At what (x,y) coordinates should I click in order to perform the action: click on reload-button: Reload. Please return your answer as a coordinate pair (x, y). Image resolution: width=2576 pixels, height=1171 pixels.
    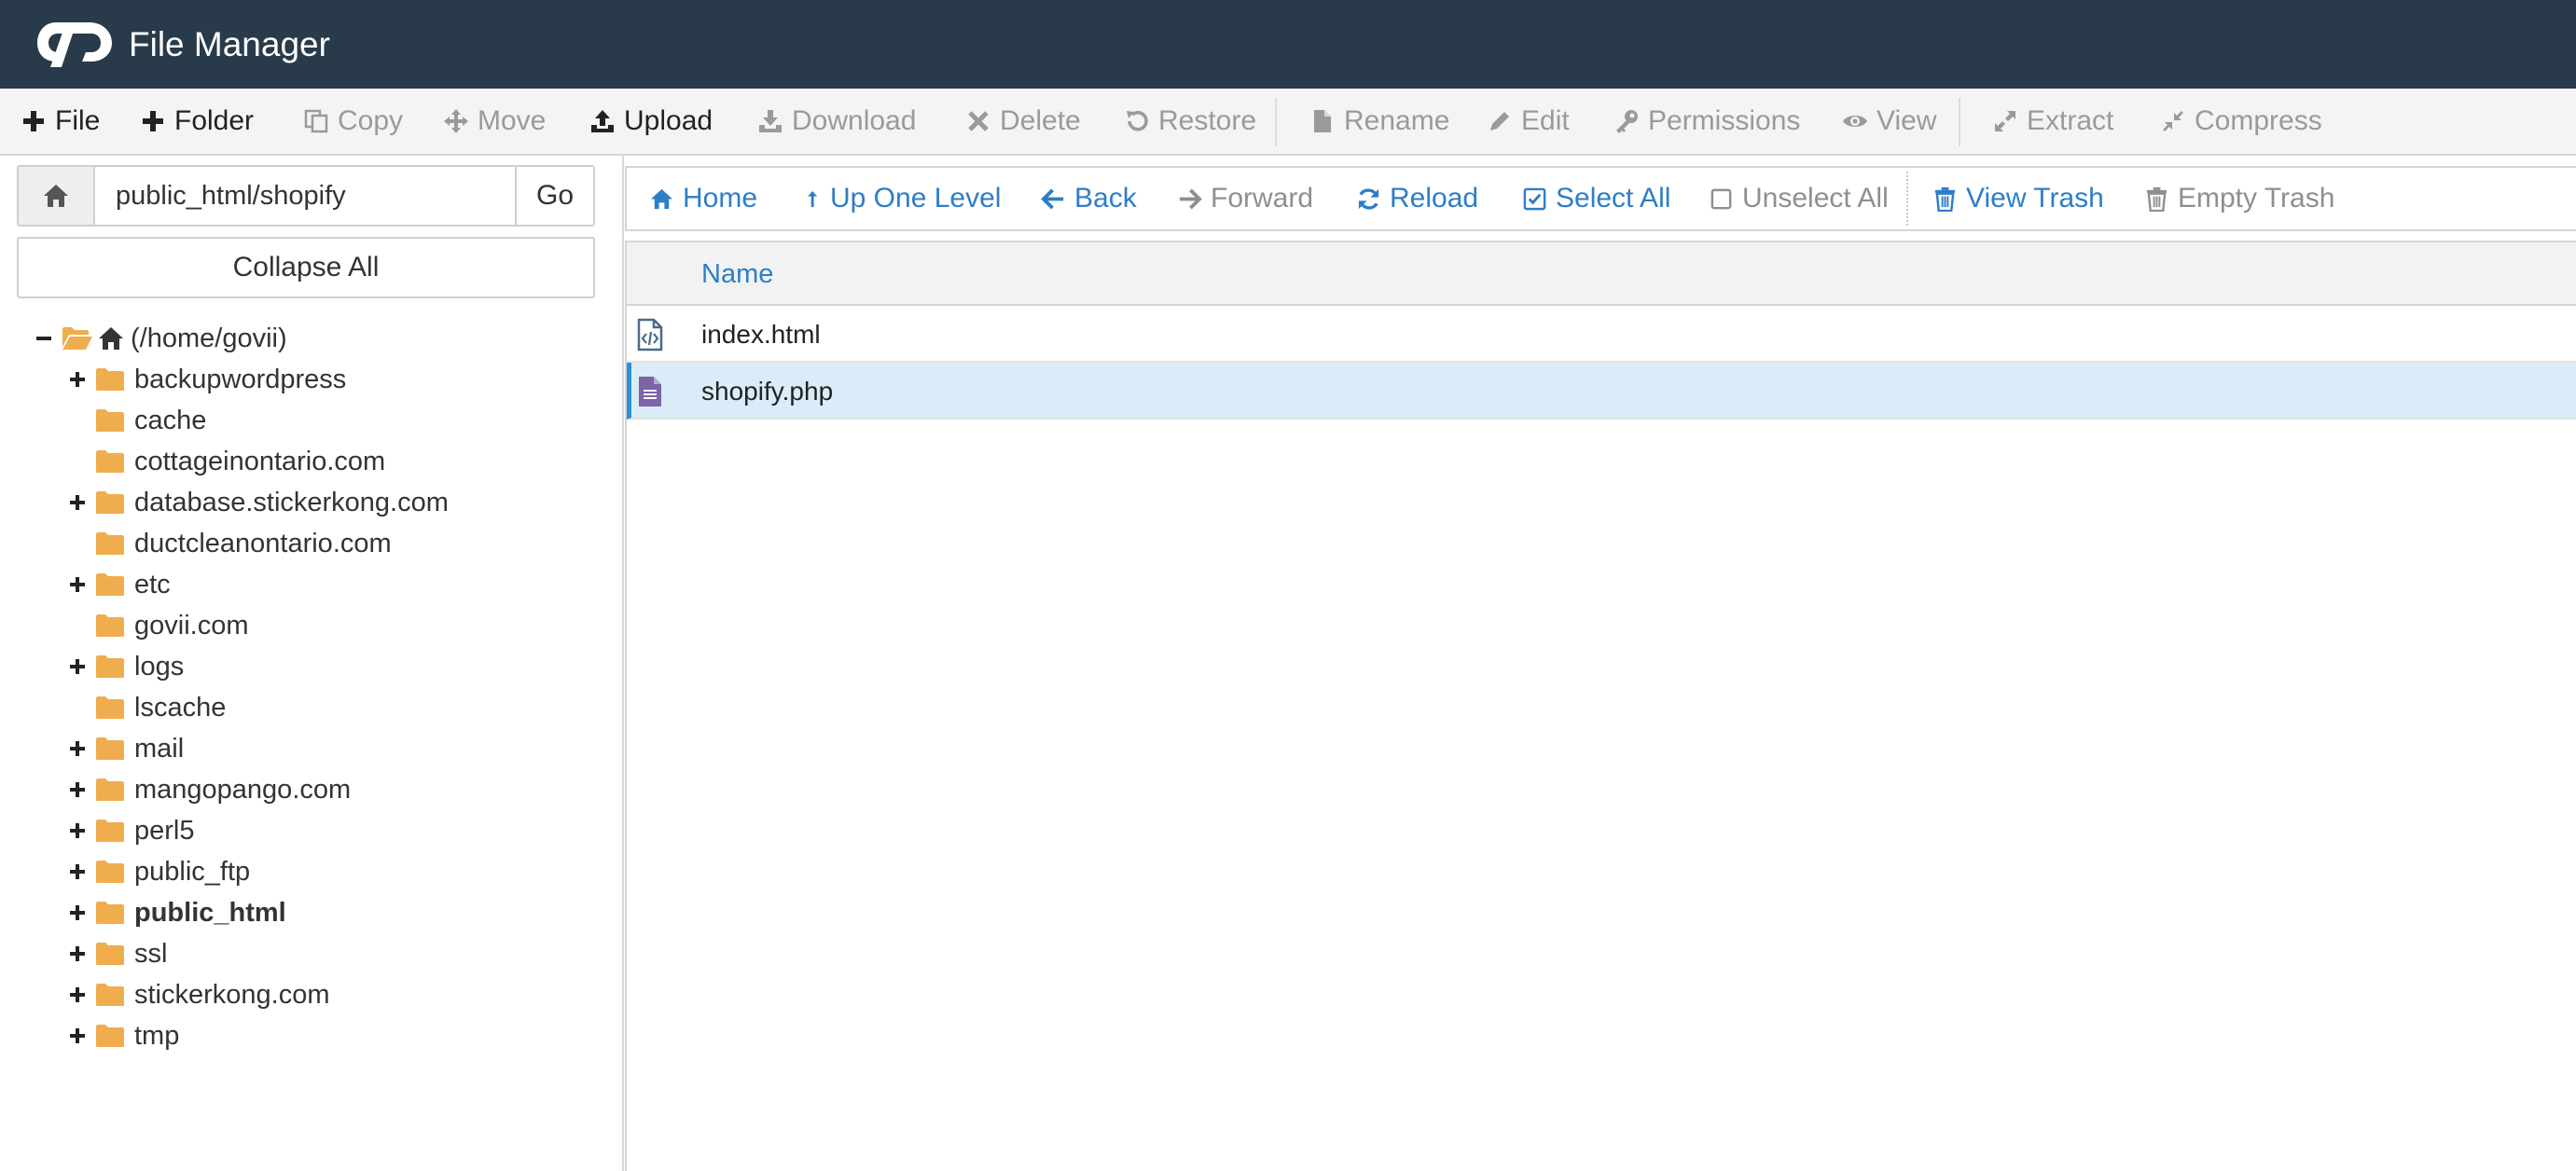
    Looking at the image, I should click on (1417, 198).